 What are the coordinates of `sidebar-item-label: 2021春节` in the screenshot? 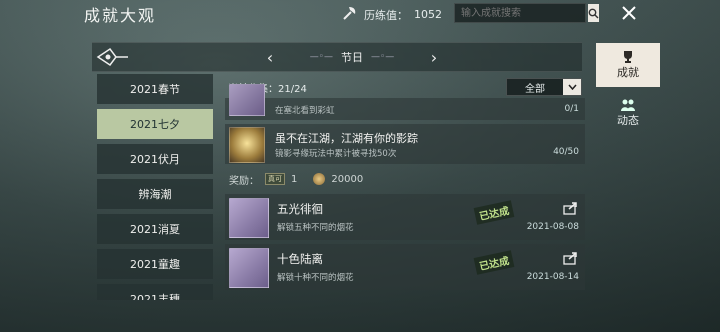 It's located at (155, 89).